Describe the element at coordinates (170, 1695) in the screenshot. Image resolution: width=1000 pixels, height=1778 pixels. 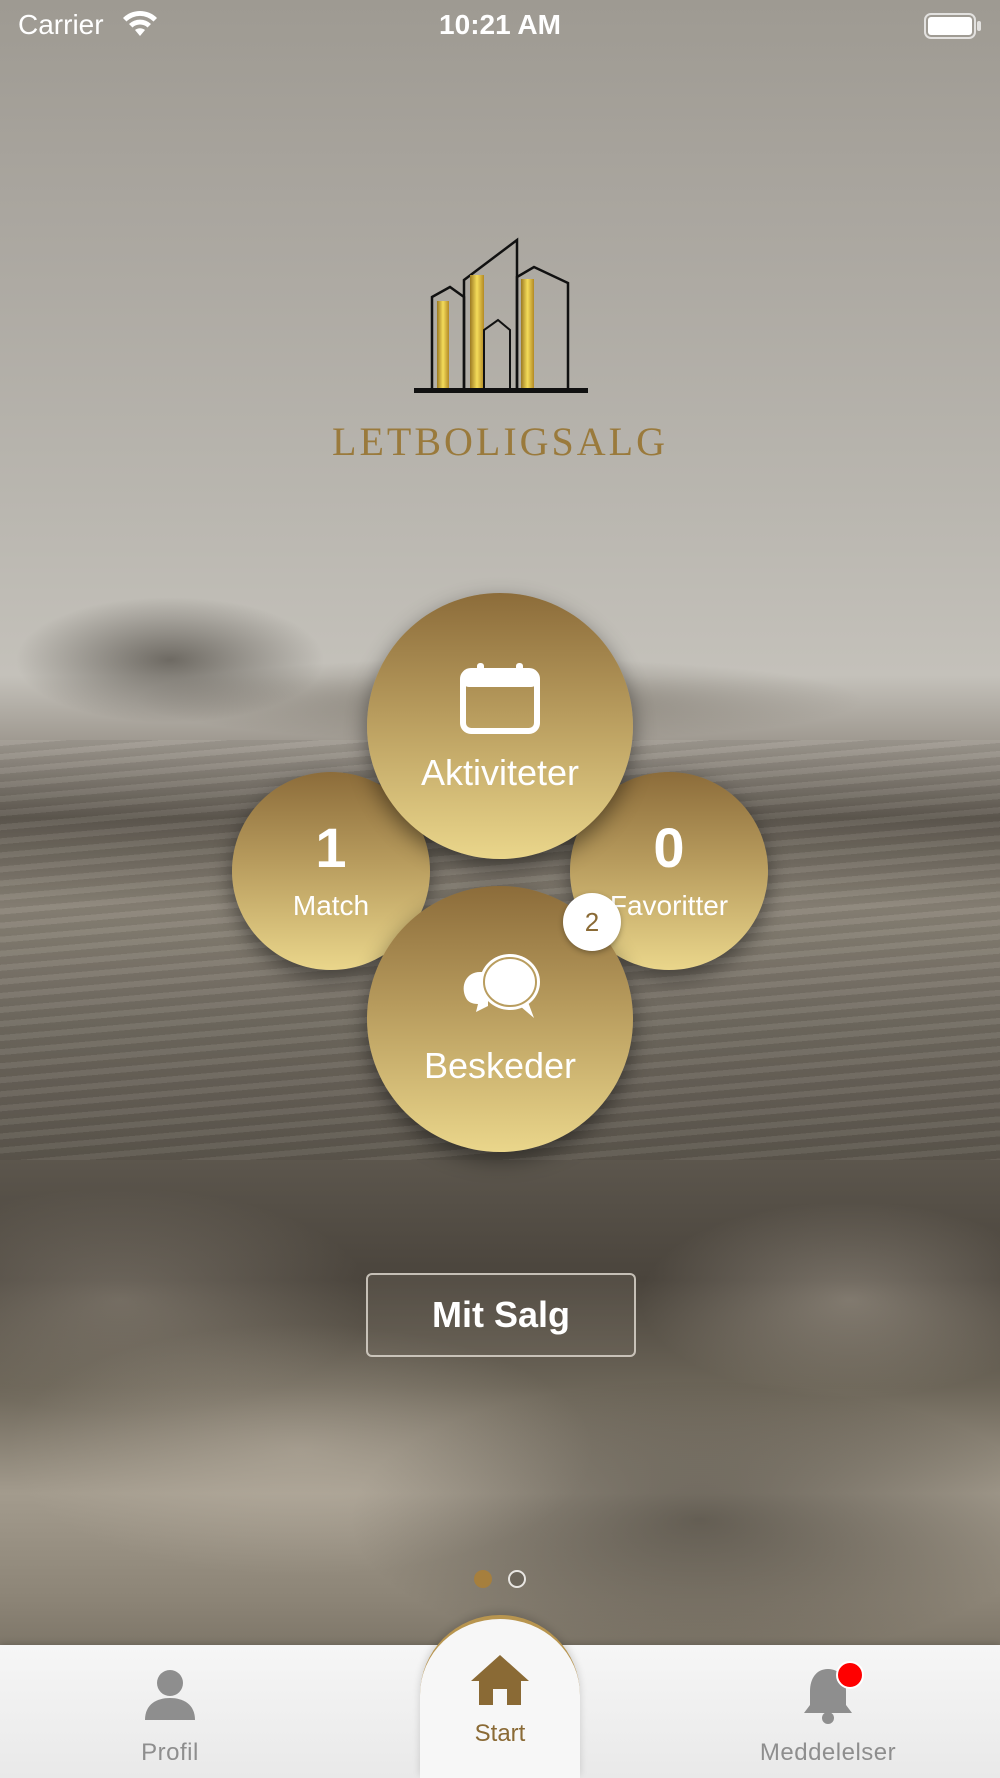
I see `person-icon` at that location.